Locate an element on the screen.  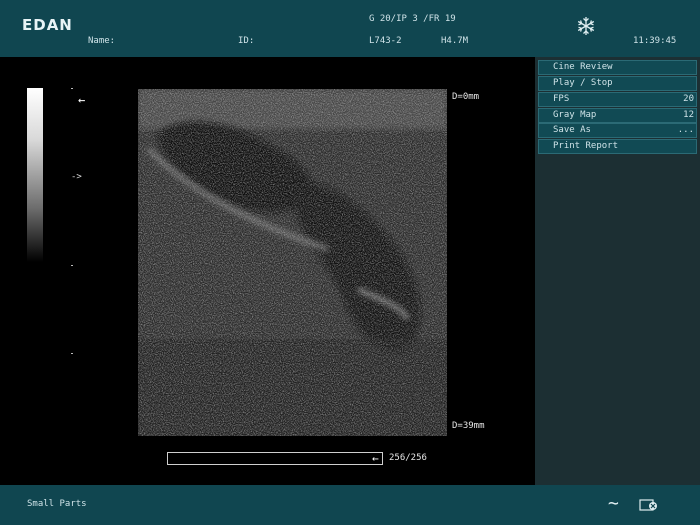
clock: 11:39:45 is located at coordinates (655, 41).